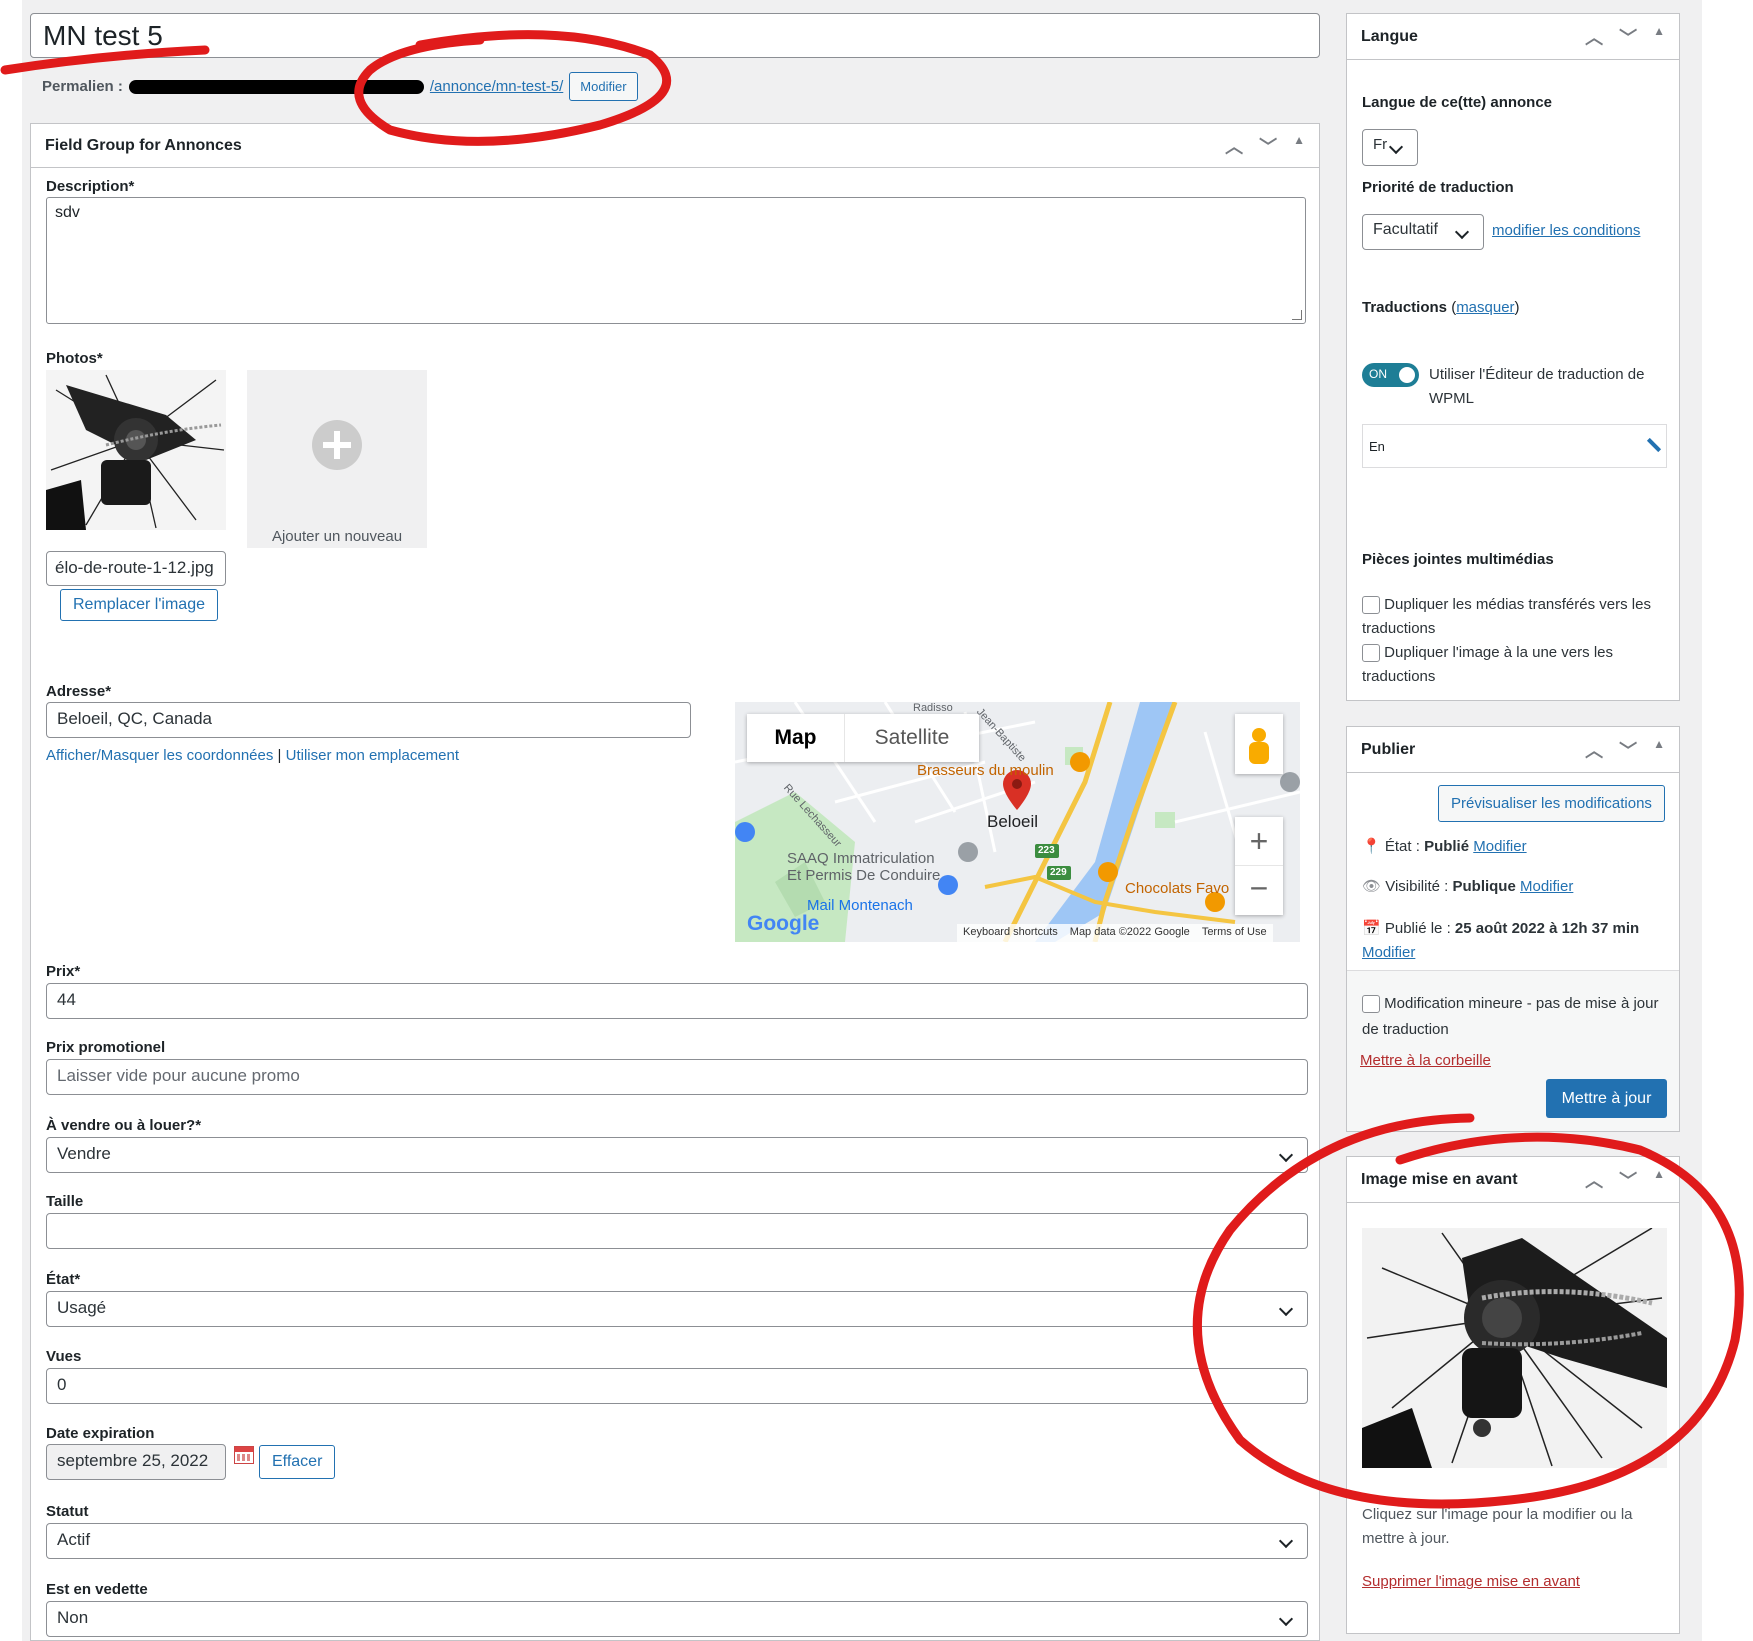  I want to click on promo-label: Prix promotionel, so click(106, 1047).